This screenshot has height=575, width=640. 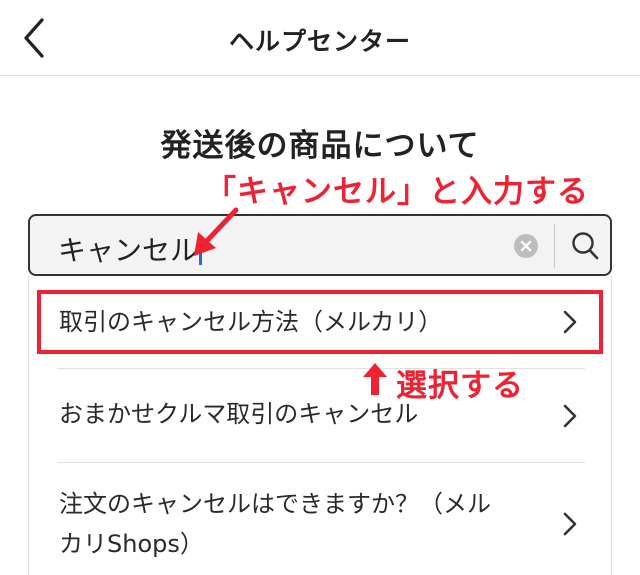 What do you see at coordinates (554, 246) in the screenshot?
I see `search-divider` at bounding box center [554, 246].